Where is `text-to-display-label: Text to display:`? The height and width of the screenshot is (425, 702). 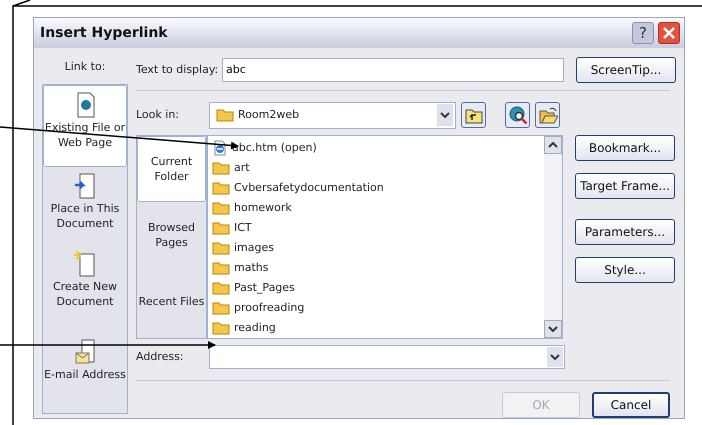
text-to-display-label: Text to display: is located at coordinates (178, 70).